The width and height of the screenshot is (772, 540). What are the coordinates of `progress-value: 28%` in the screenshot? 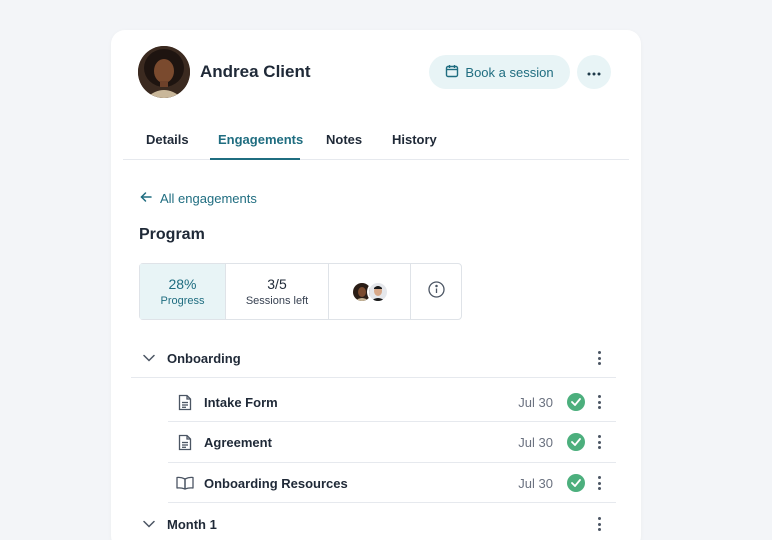 It's located at (182, 284).